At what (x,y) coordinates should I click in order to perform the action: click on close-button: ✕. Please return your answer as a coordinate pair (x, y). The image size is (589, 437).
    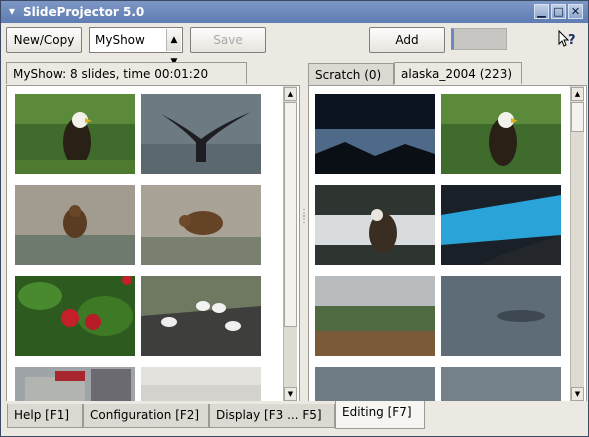
    Looking at the image, I should click on (575, 11).